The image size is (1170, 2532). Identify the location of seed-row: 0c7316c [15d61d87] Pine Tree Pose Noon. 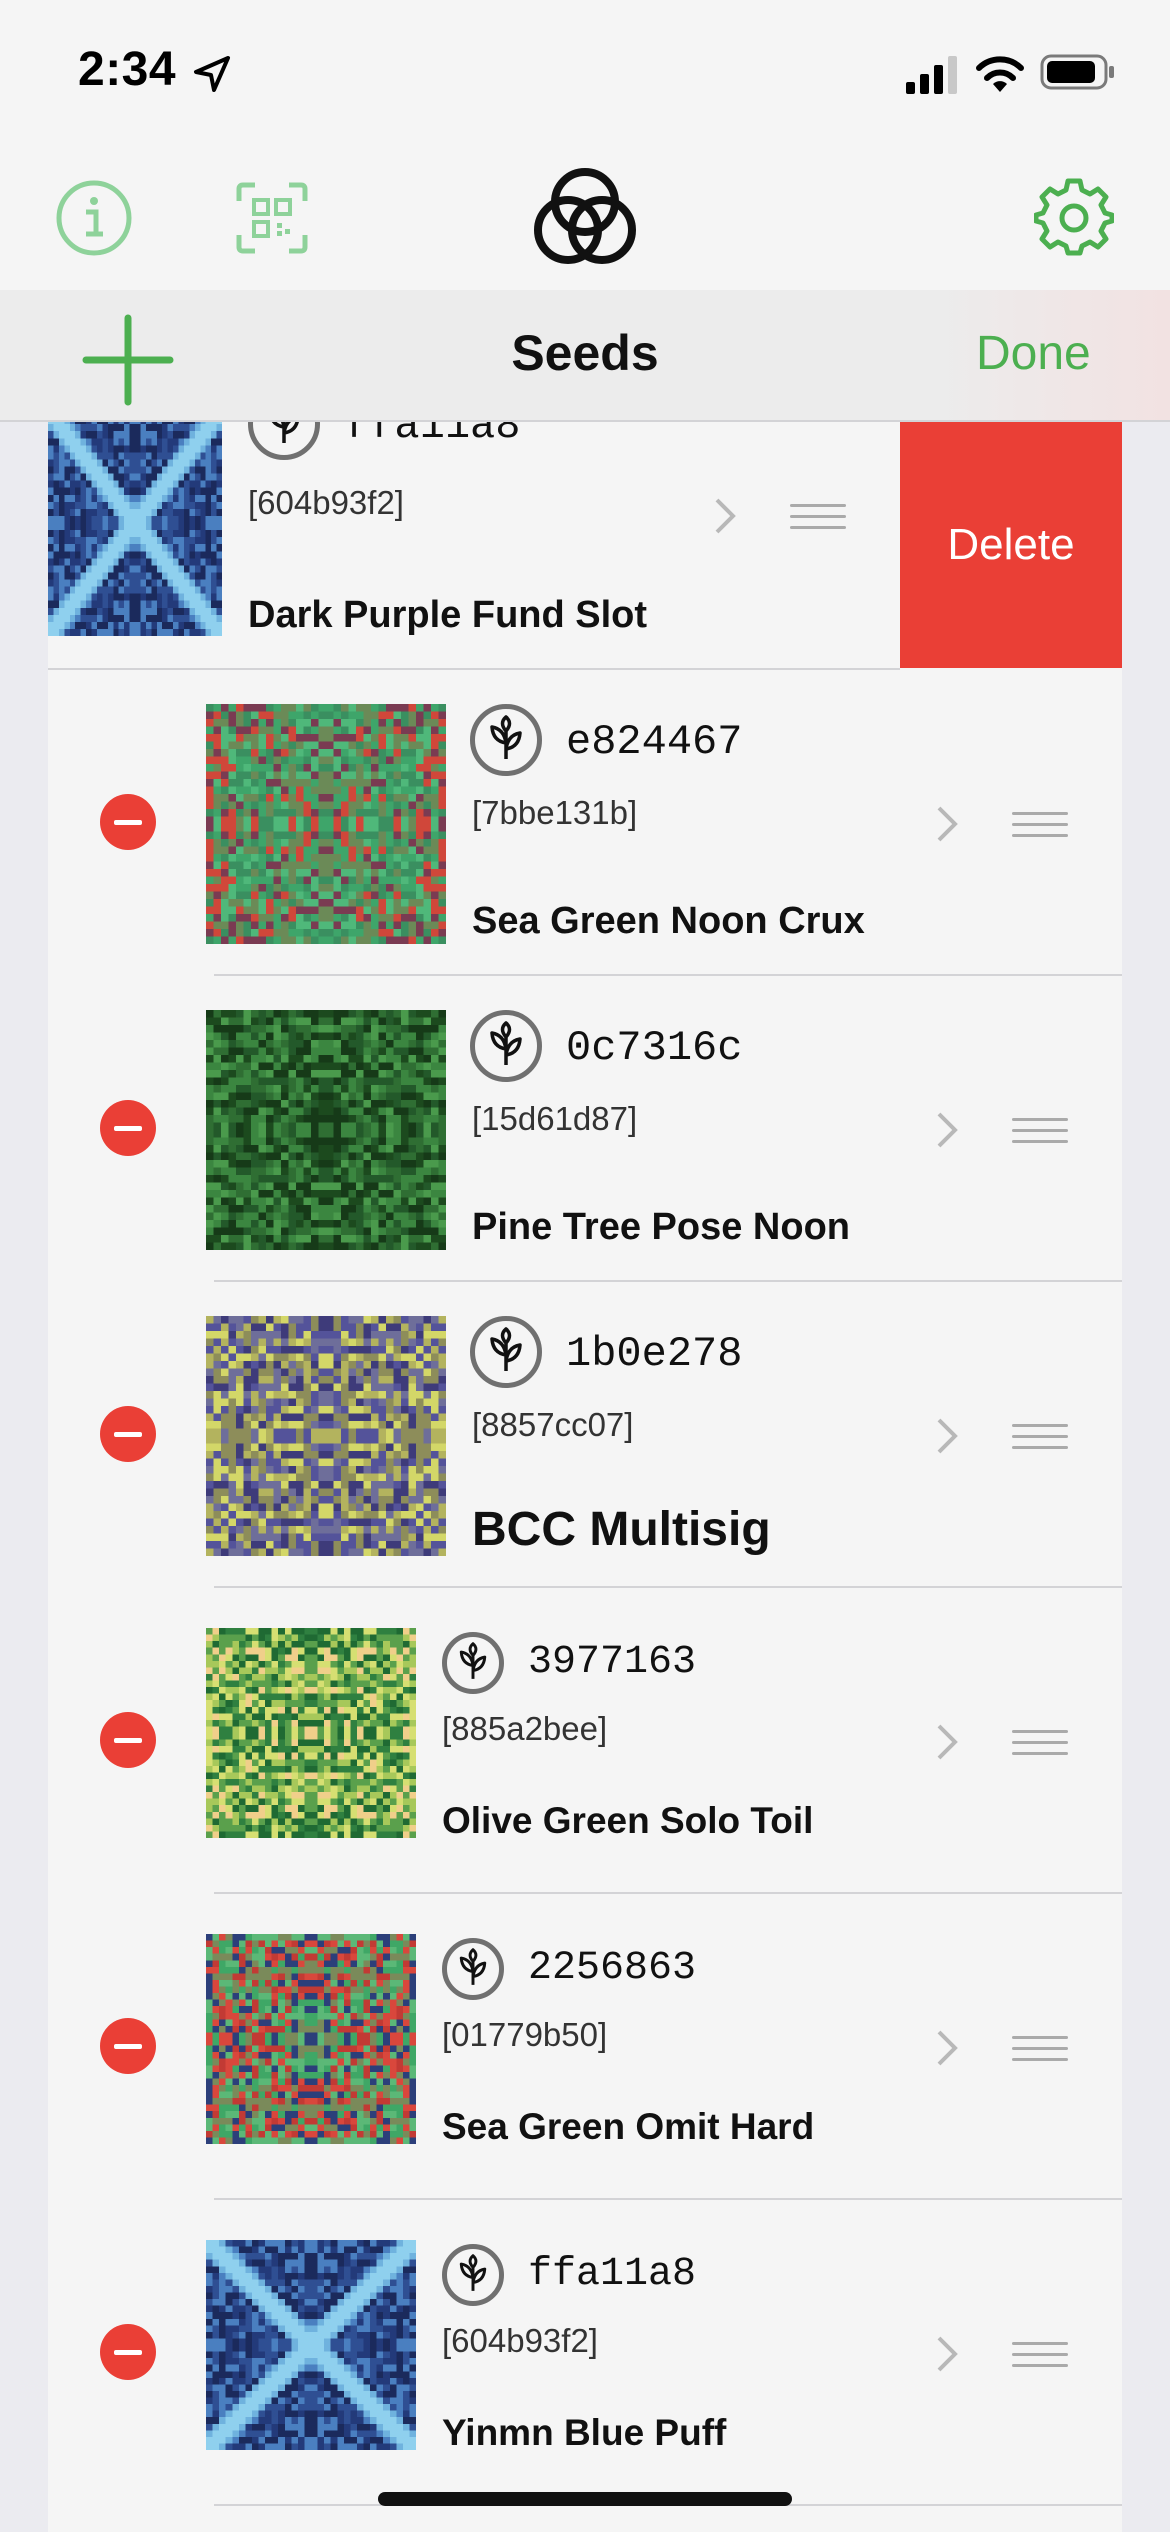
(585, 1129).